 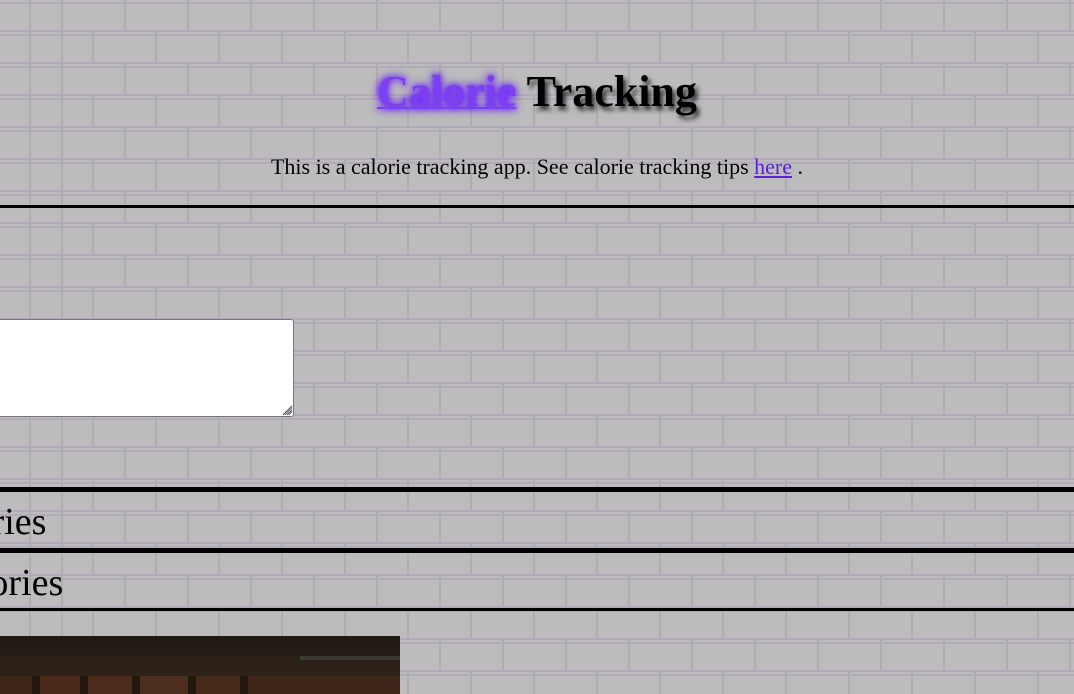 What do you see at coordinates (800, 166) in the screenshot?
I see `intro-period: .` at bounding box center [800, 166].